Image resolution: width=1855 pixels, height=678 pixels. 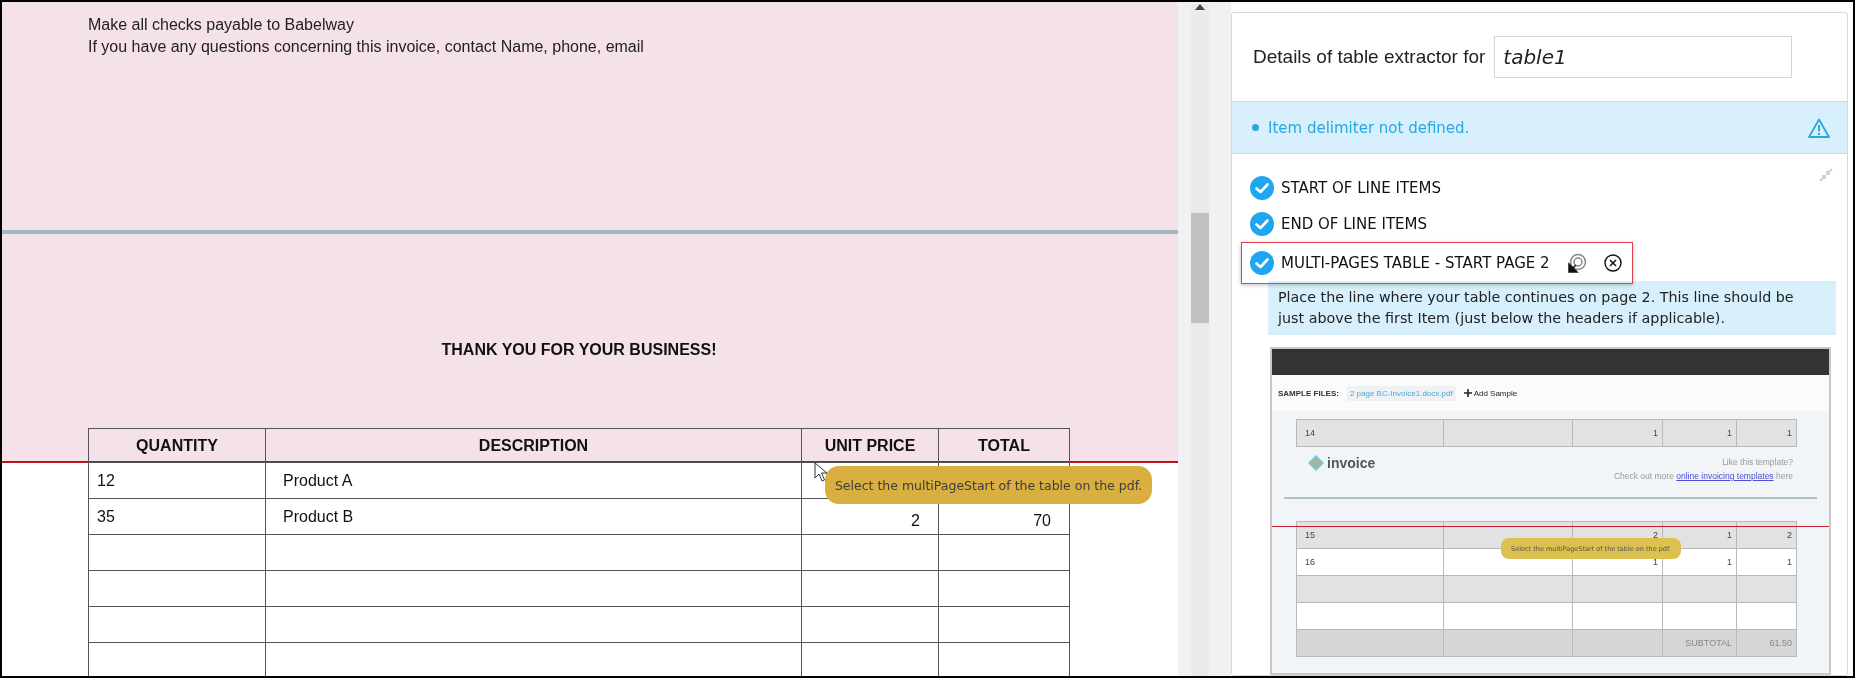 What do you see at coordinates (177, 480) in the screenshot?
I see `table-cell: 12` at bounding box center [177, 480].